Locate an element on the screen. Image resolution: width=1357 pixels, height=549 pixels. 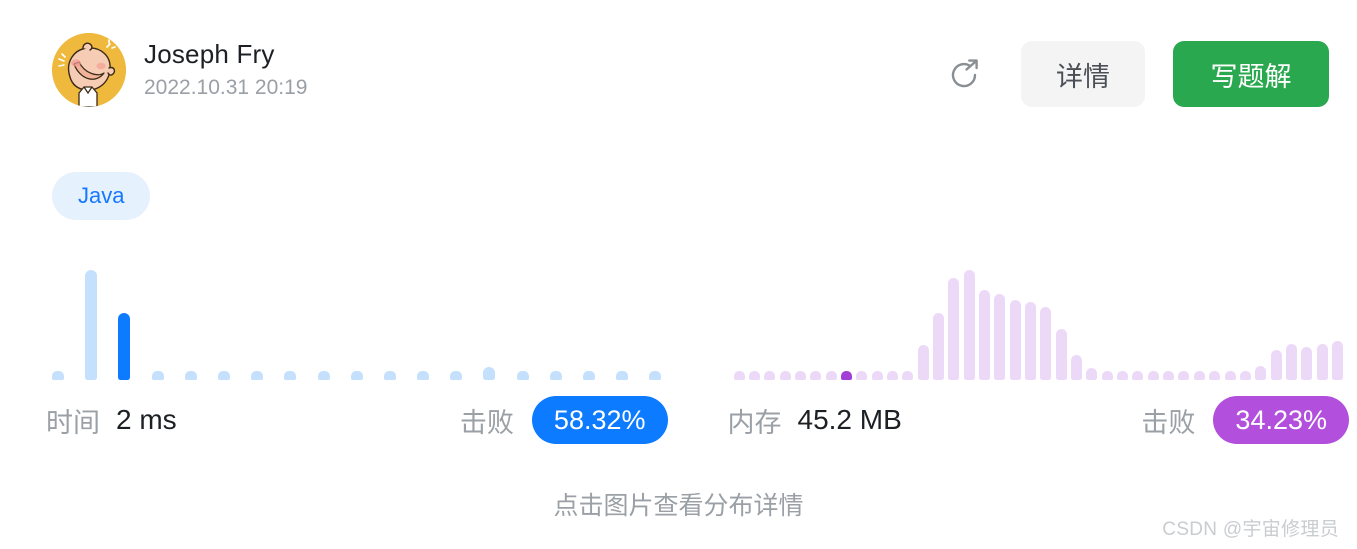
share-button is located at coordinates (964, 74).